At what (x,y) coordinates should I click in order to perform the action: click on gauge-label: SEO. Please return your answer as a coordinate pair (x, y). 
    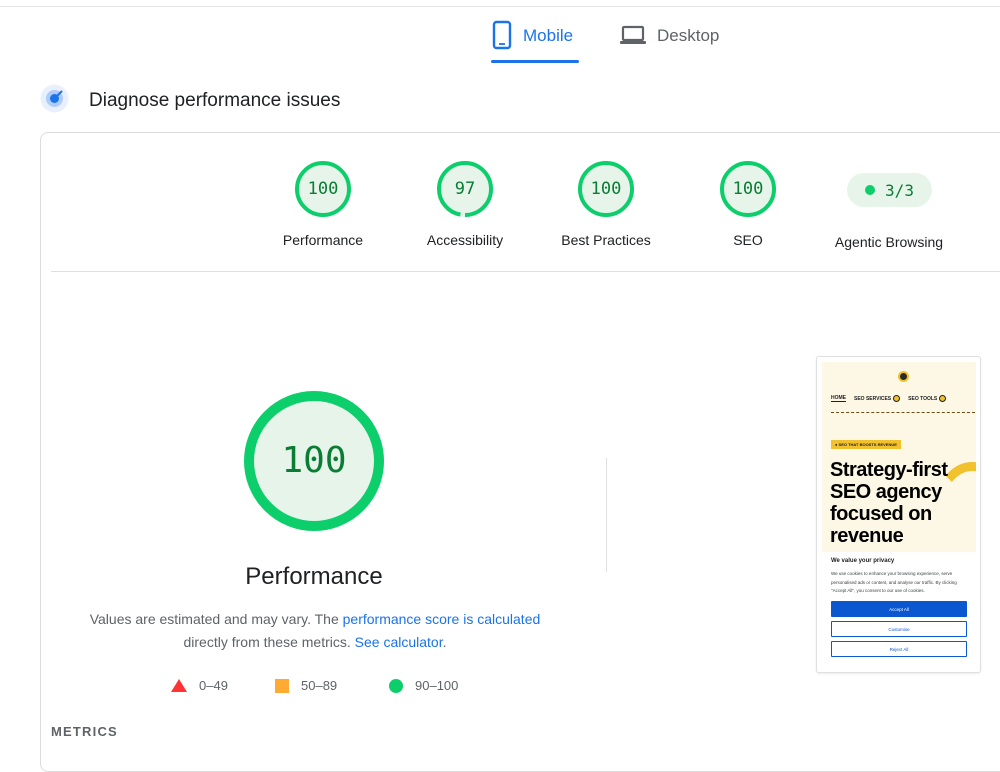
    Looking at the image, I should click on (748, 240).